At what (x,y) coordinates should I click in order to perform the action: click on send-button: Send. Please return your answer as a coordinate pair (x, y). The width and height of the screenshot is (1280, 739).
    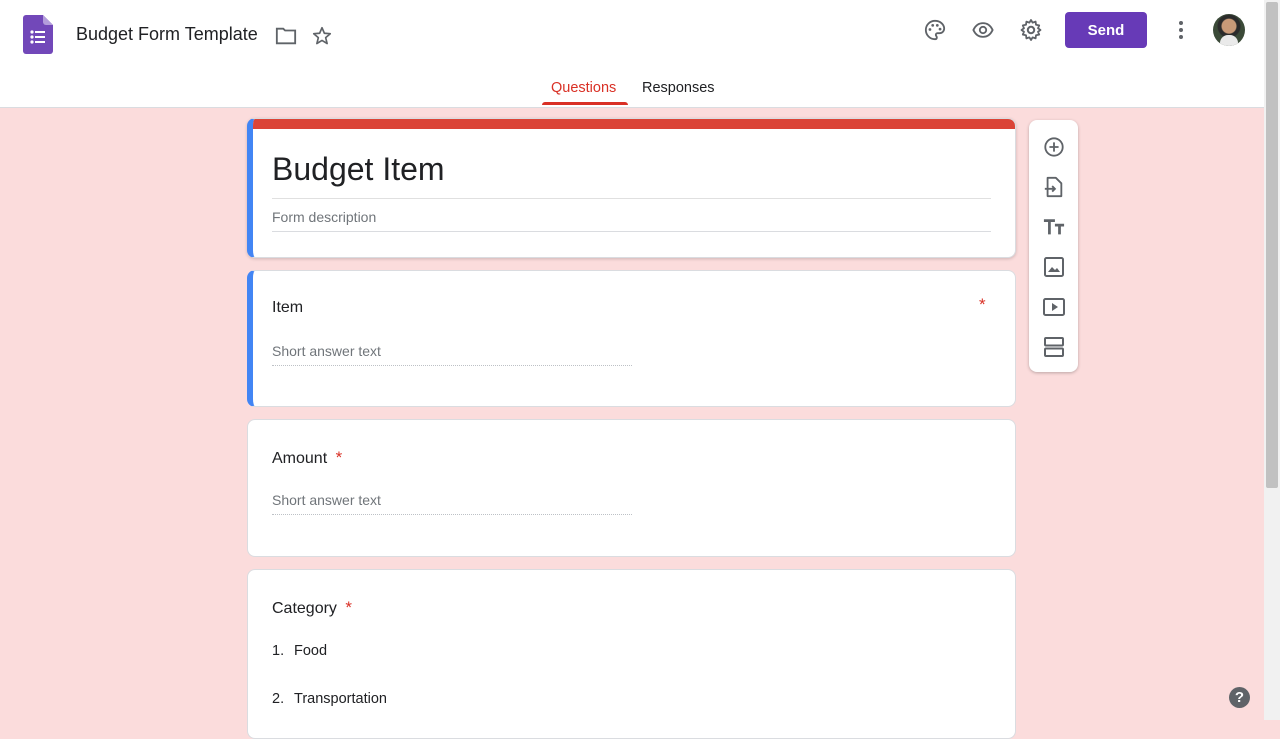
    Looking at the image, I should click on (1106, 30).